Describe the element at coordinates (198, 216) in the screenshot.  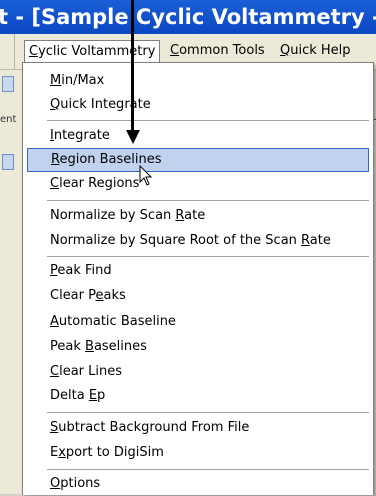
I see `menu-item-normalize-scan-rate: Normalize by Scan Rate` at that location.